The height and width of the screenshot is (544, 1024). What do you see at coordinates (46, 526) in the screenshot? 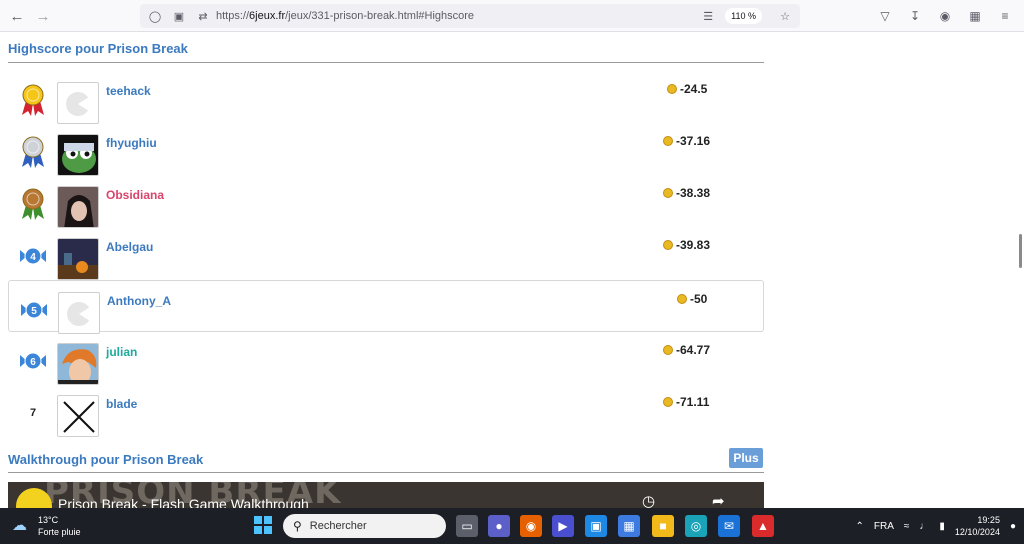
I see `weather-widget: ☁ 13°C Forte pluie` at bounding box center [46, 526].